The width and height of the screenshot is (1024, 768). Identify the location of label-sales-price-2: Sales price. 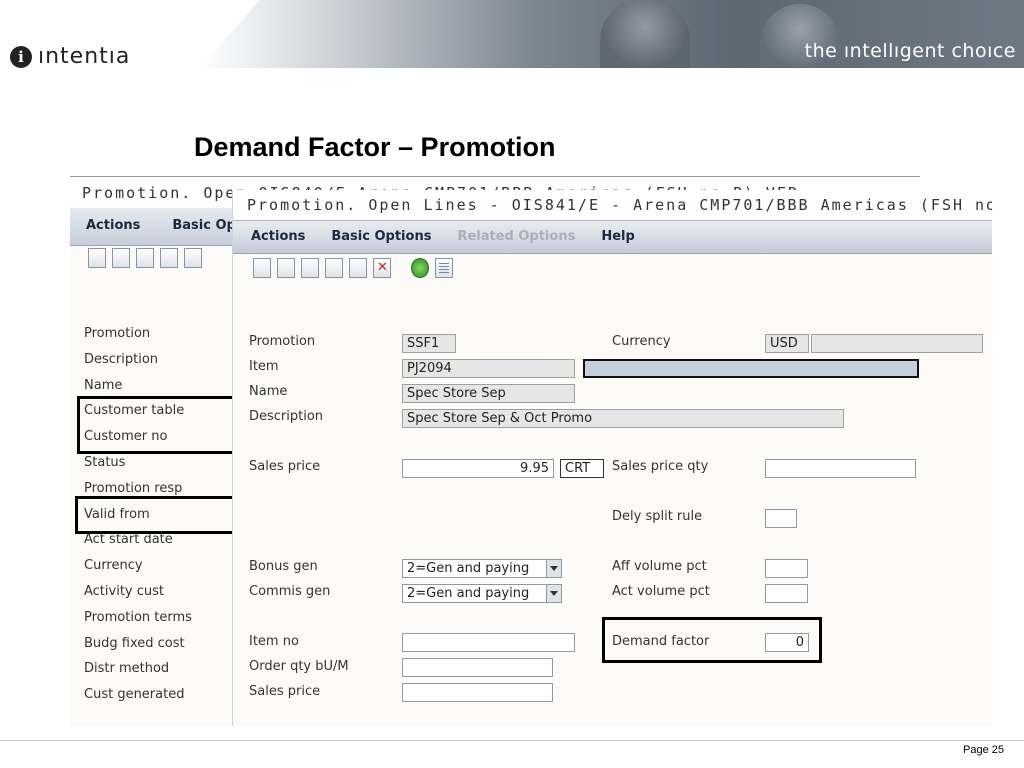
(285, 691).